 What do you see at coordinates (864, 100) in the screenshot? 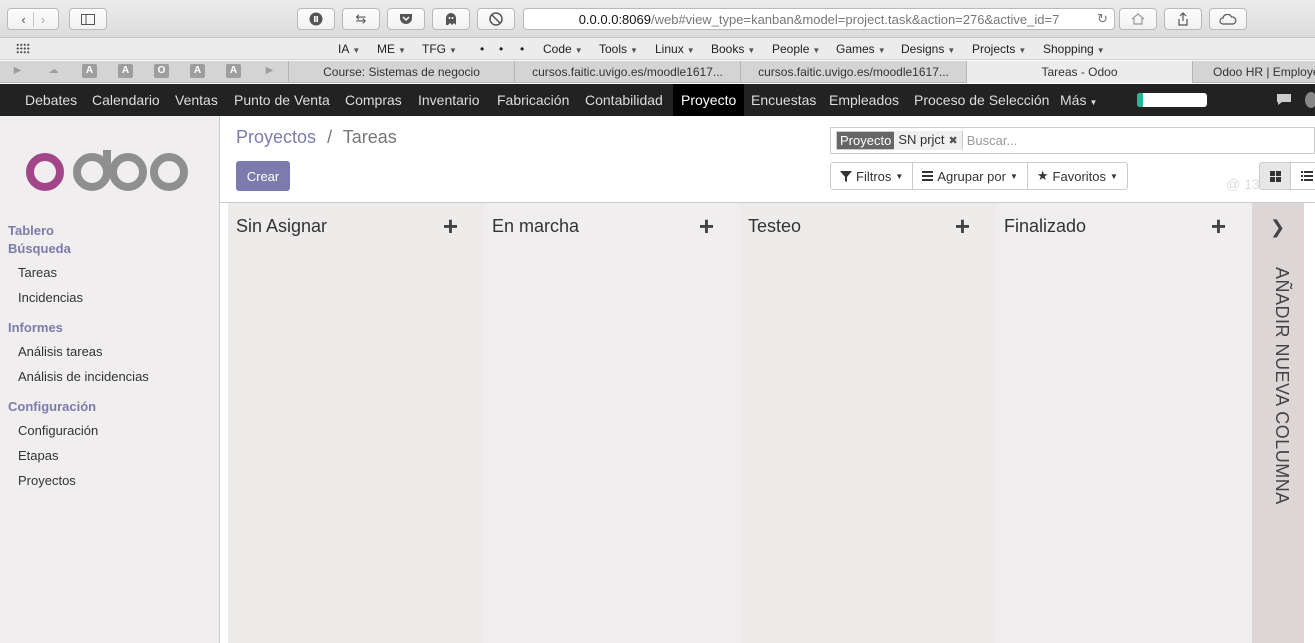
I see `menu-empleados: Empleados` at bounding box center [864, 100].